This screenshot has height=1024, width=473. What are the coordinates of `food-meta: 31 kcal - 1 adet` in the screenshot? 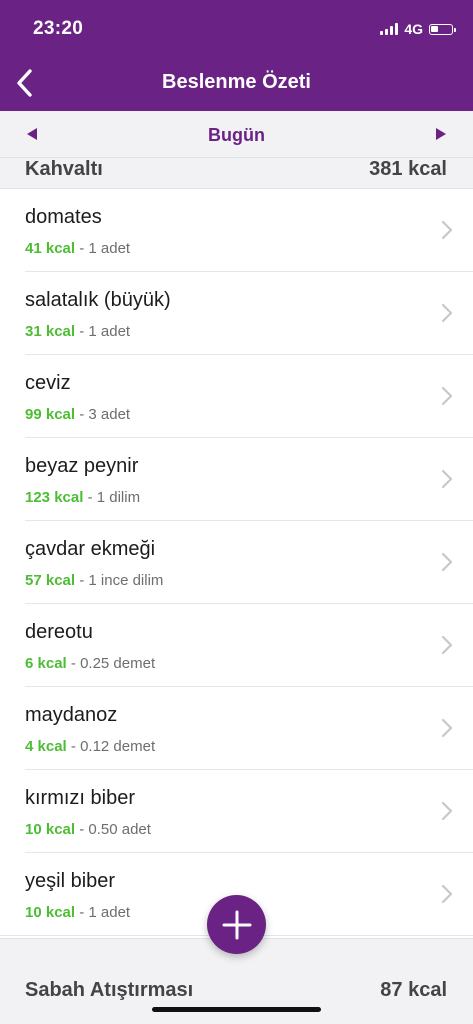 It's located at (77, 331).